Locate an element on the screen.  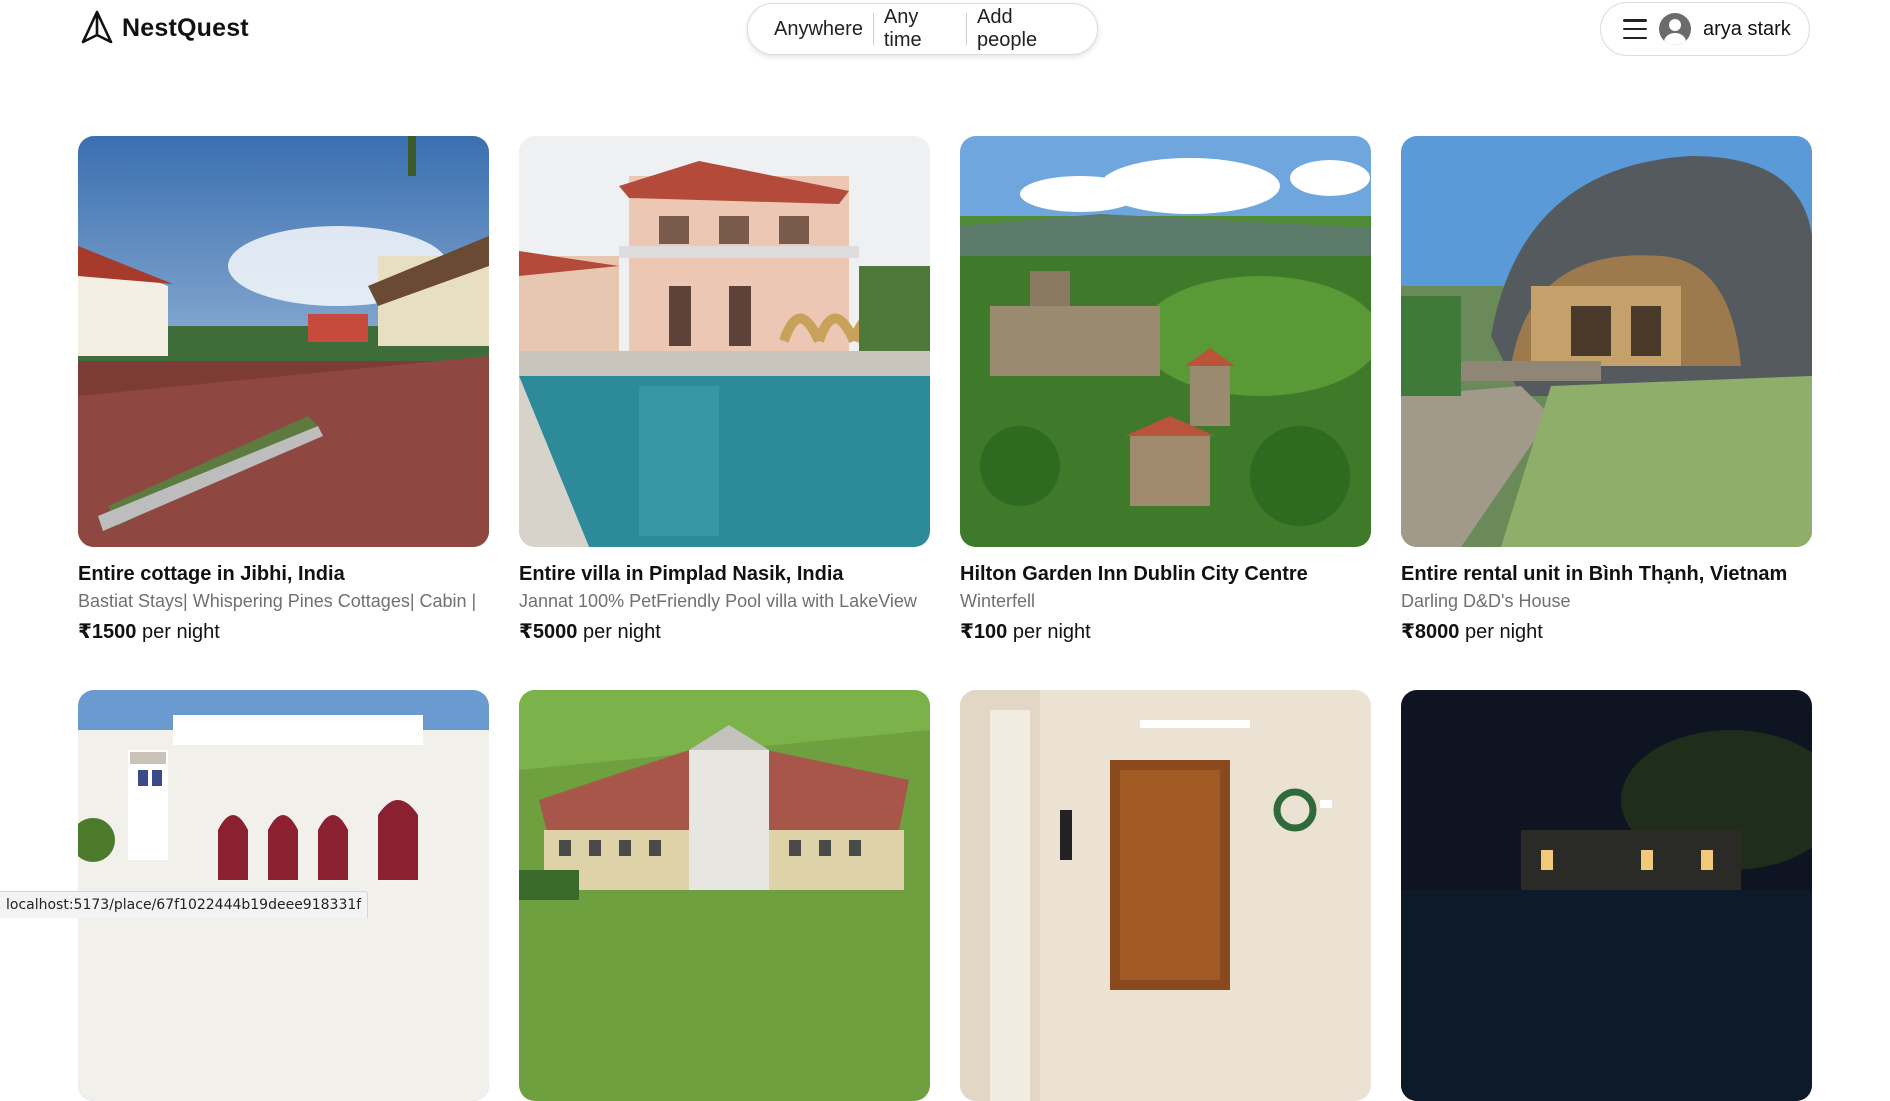
logo-text: NestQuest is located at coordinates (185, 27).